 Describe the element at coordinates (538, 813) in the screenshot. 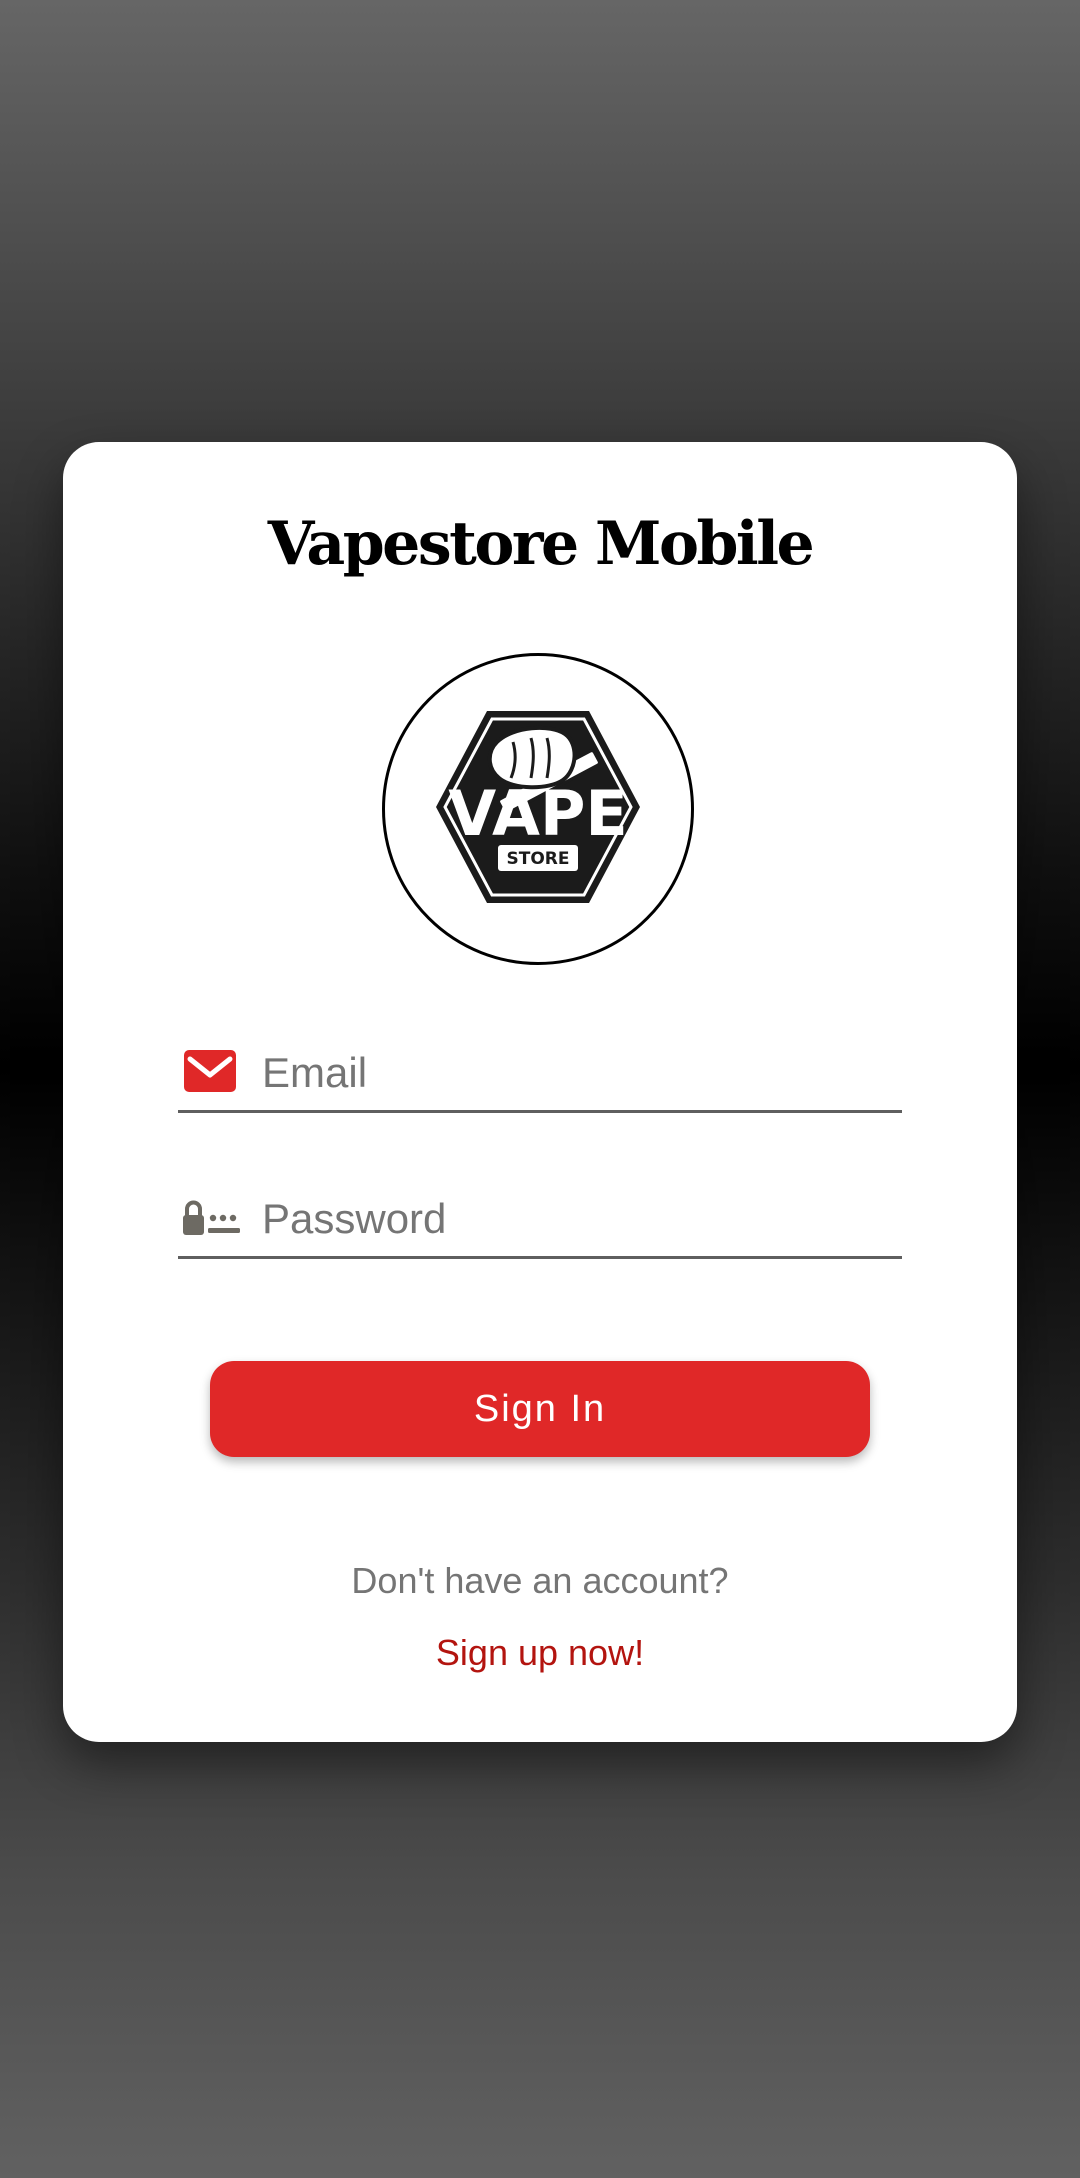

I see `logo-text-main: VAPE` at that location.